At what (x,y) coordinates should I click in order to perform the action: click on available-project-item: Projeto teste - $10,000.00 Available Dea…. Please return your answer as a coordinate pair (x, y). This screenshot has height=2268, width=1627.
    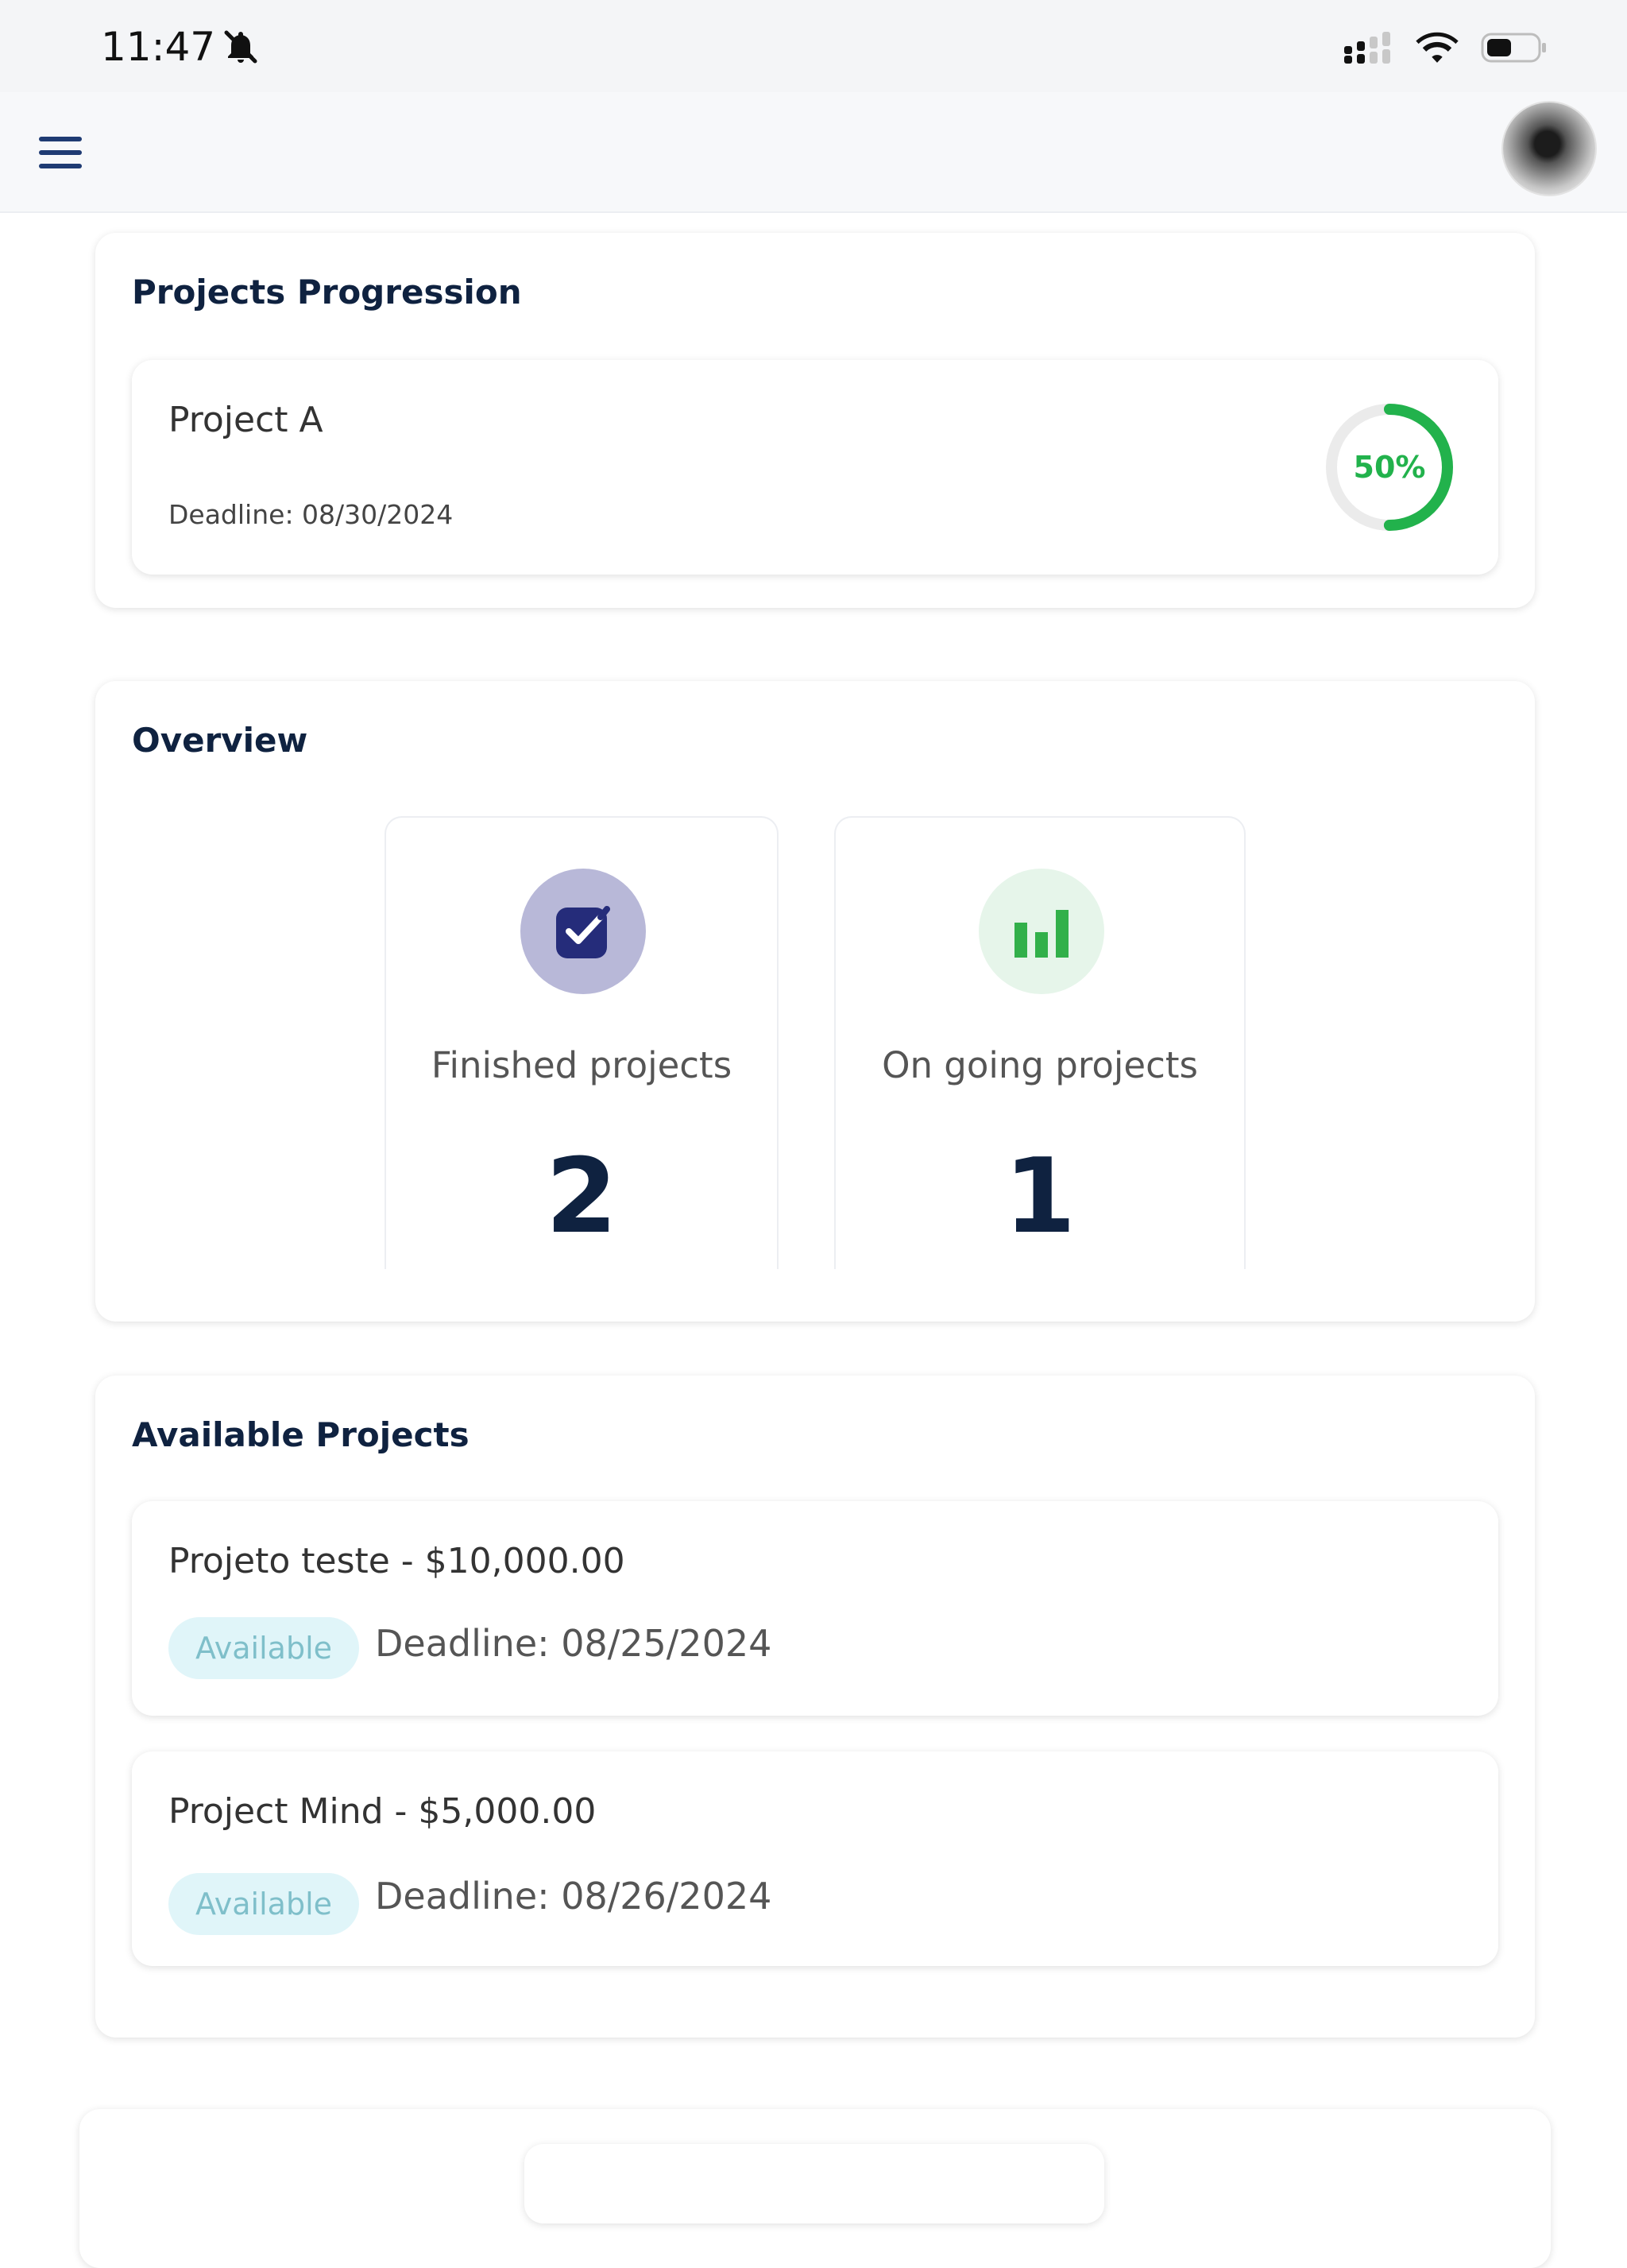
    Looking at the image, I should click on (815, 1608).